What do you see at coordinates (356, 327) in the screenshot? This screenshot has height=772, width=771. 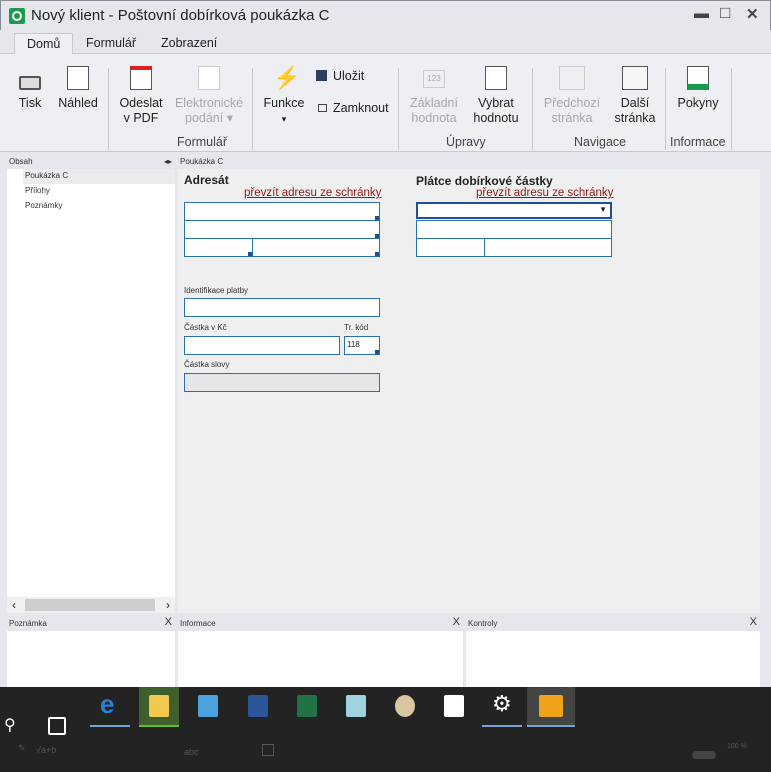 I see `tr-code-label: Tr. kód` at bounding box center [356, 327].